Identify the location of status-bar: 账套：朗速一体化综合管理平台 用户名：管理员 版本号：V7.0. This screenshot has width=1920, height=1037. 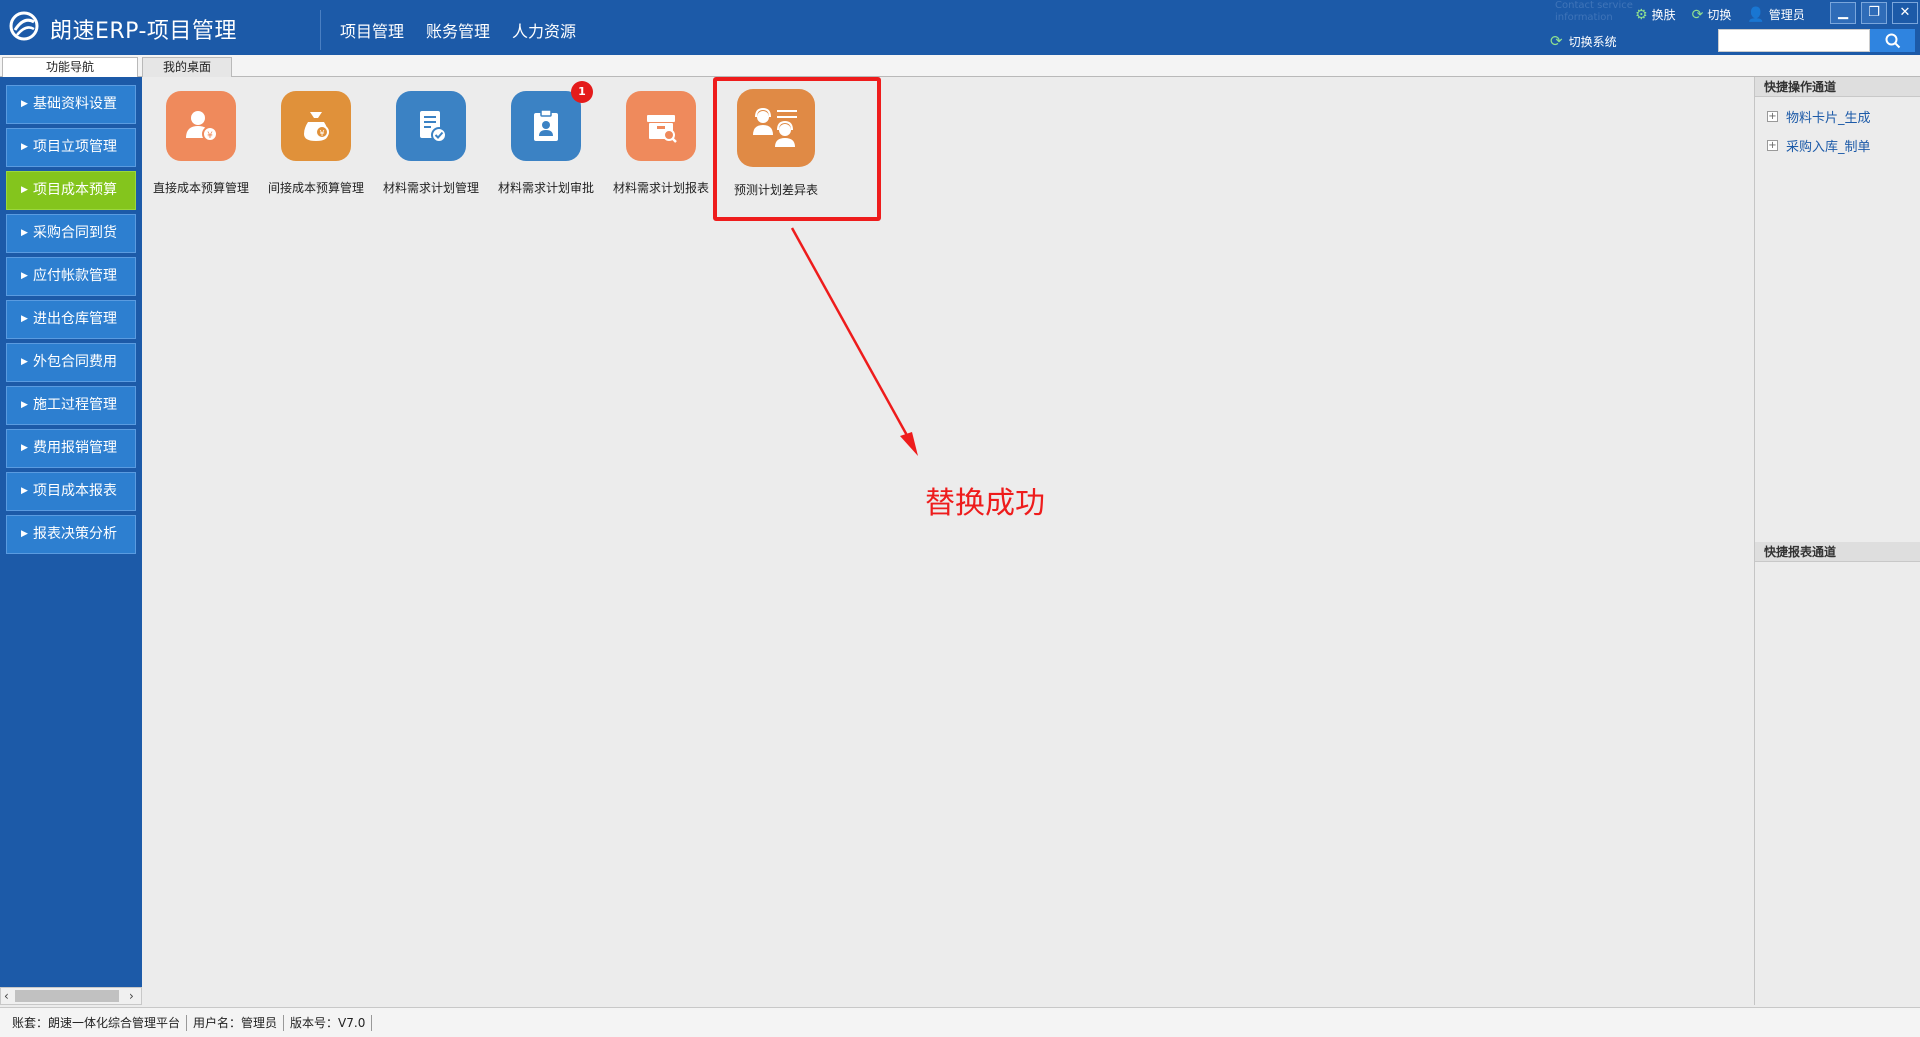
(960, 1022).